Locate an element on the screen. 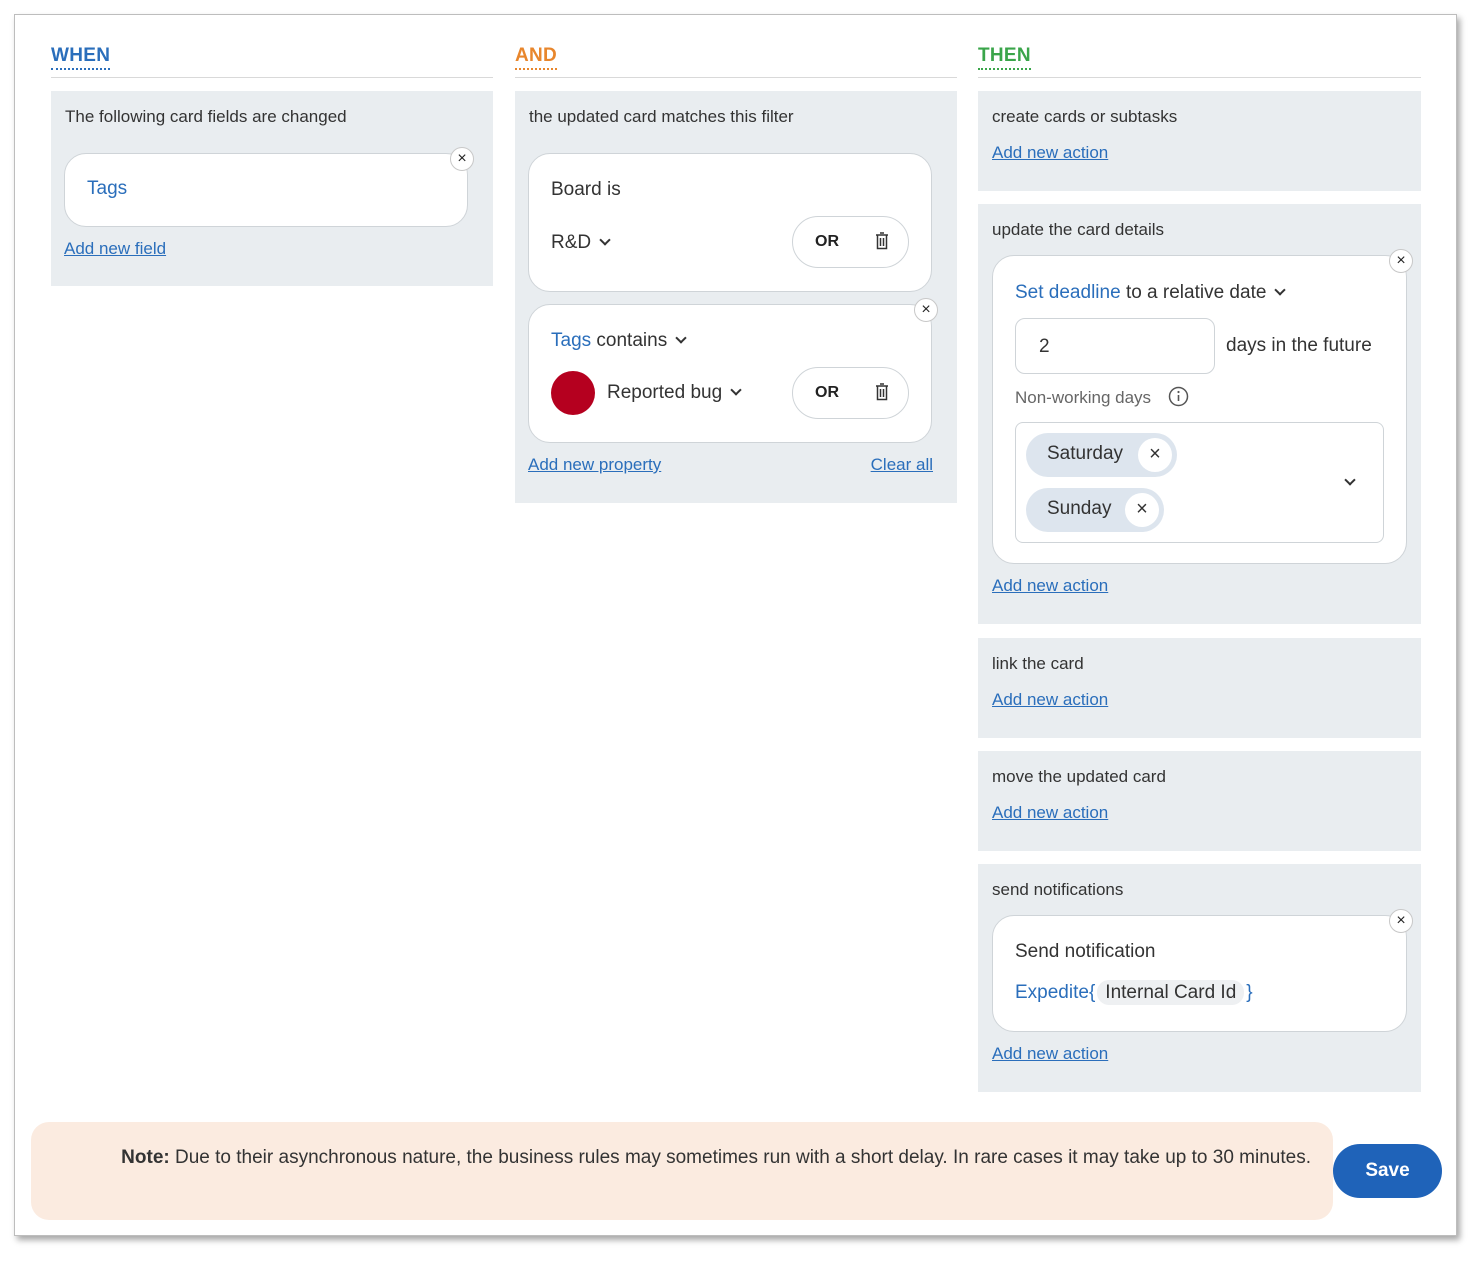  board-select: R&D is located at coordinates (581, 243).